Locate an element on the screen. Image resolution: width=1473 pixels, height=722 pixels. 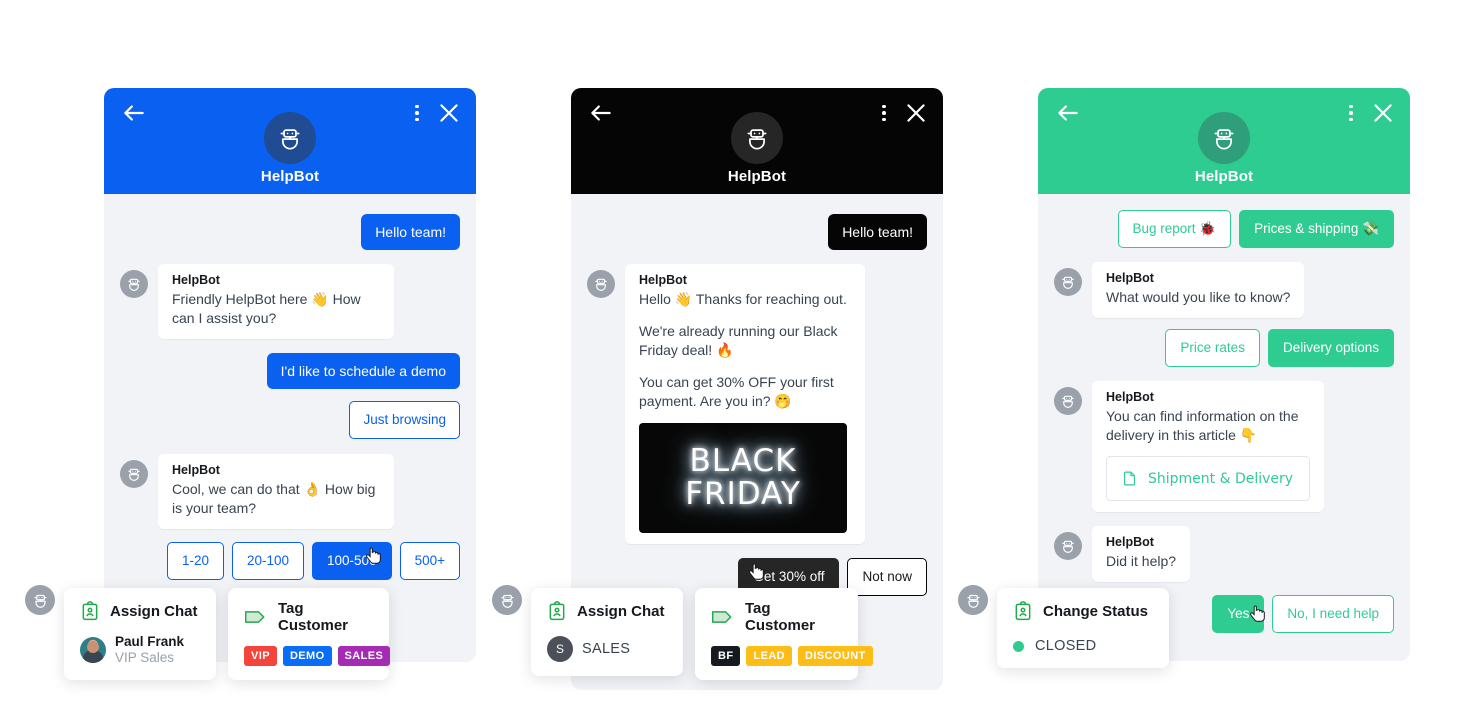
banner-text: BLACK FRIDAY is located at coordinates (743, 478).